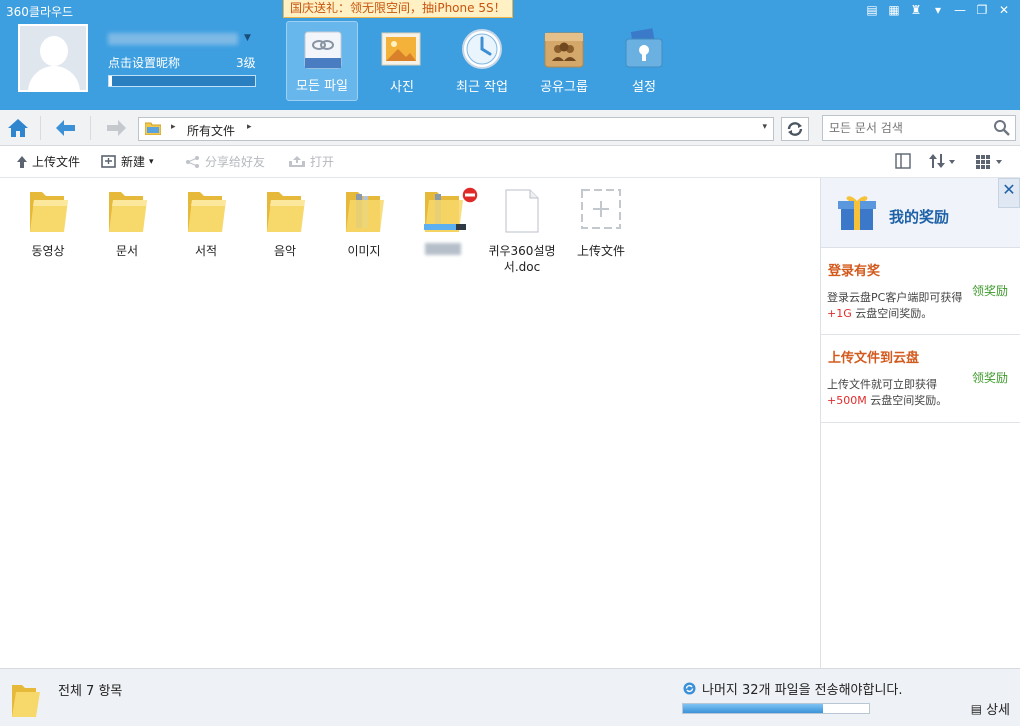  Describe the element at coordinates (522, 259) in the screenshot. I see `file-name: 퀴우360설명서.doc` at that location.